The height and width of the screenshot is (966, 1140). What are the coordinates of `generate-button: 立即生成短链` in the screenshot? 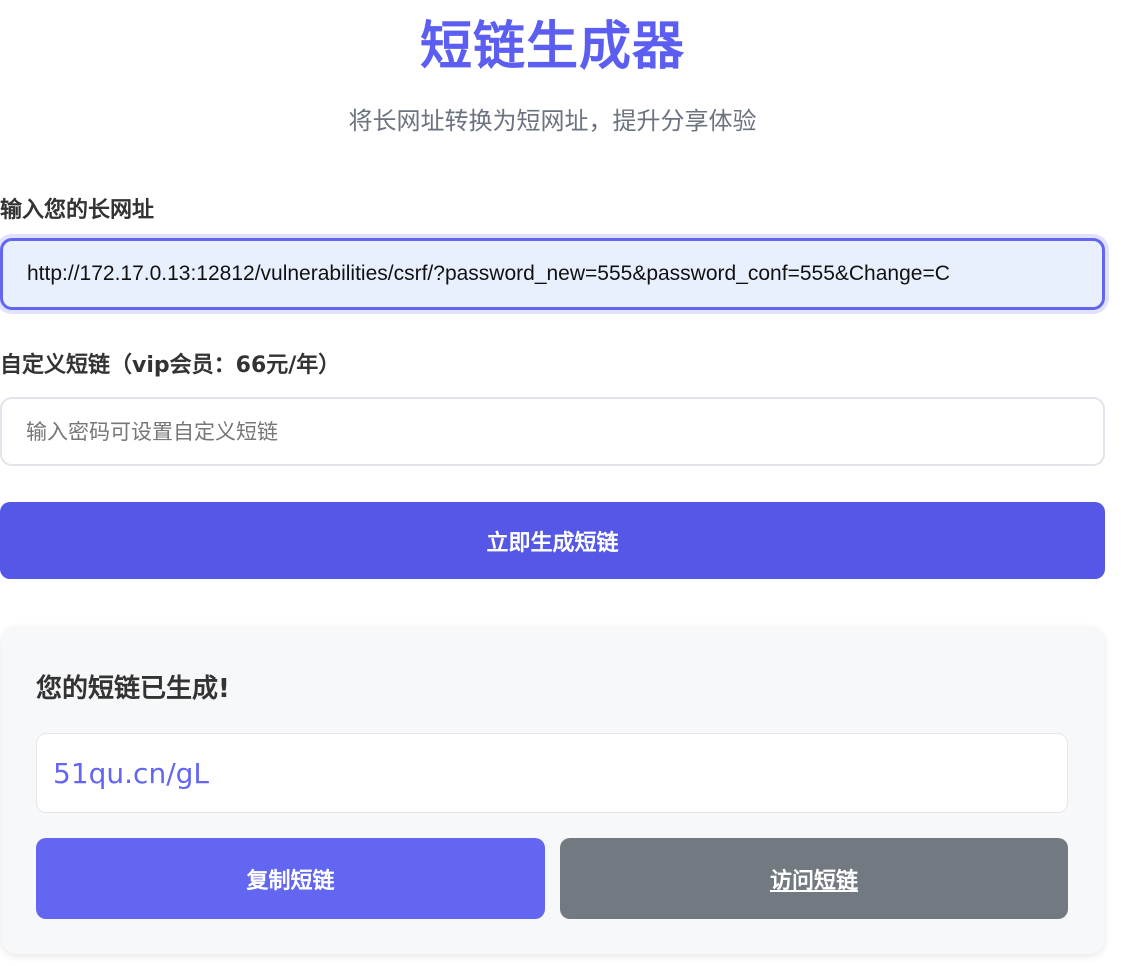 It's located at (552, 540).